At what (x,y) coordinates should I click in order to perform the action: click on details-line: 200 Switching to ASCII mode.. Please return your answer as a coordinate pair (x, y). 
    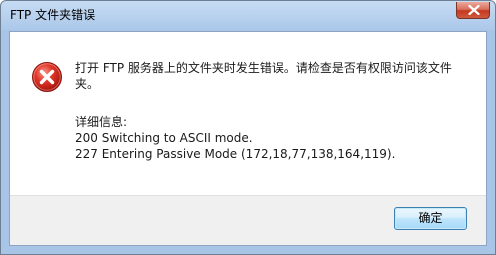
    Looking at the image, I should click on (164, 138).